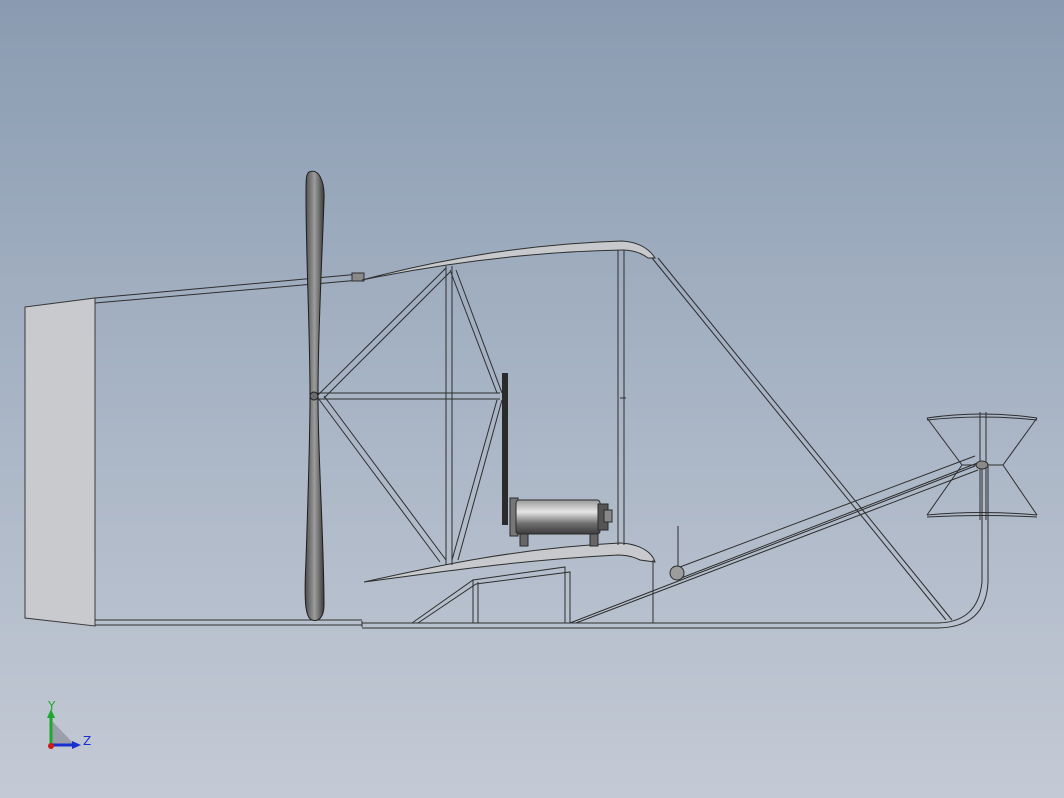  What do you see at coordinates (87, 741) in the screenshot?
I see `z-axis-label: Z` at bounding box center [87, 741].